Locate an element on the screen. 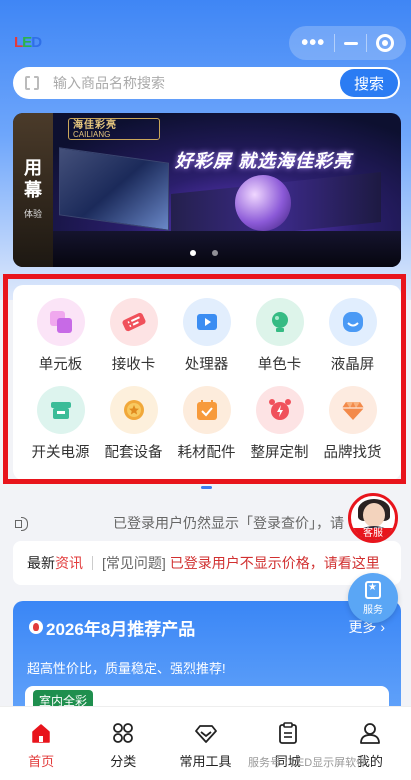 The width and height of the screenshot is (411, 780). category-item-receiver-card: 接收卡 is located at coordinates (133, 336).